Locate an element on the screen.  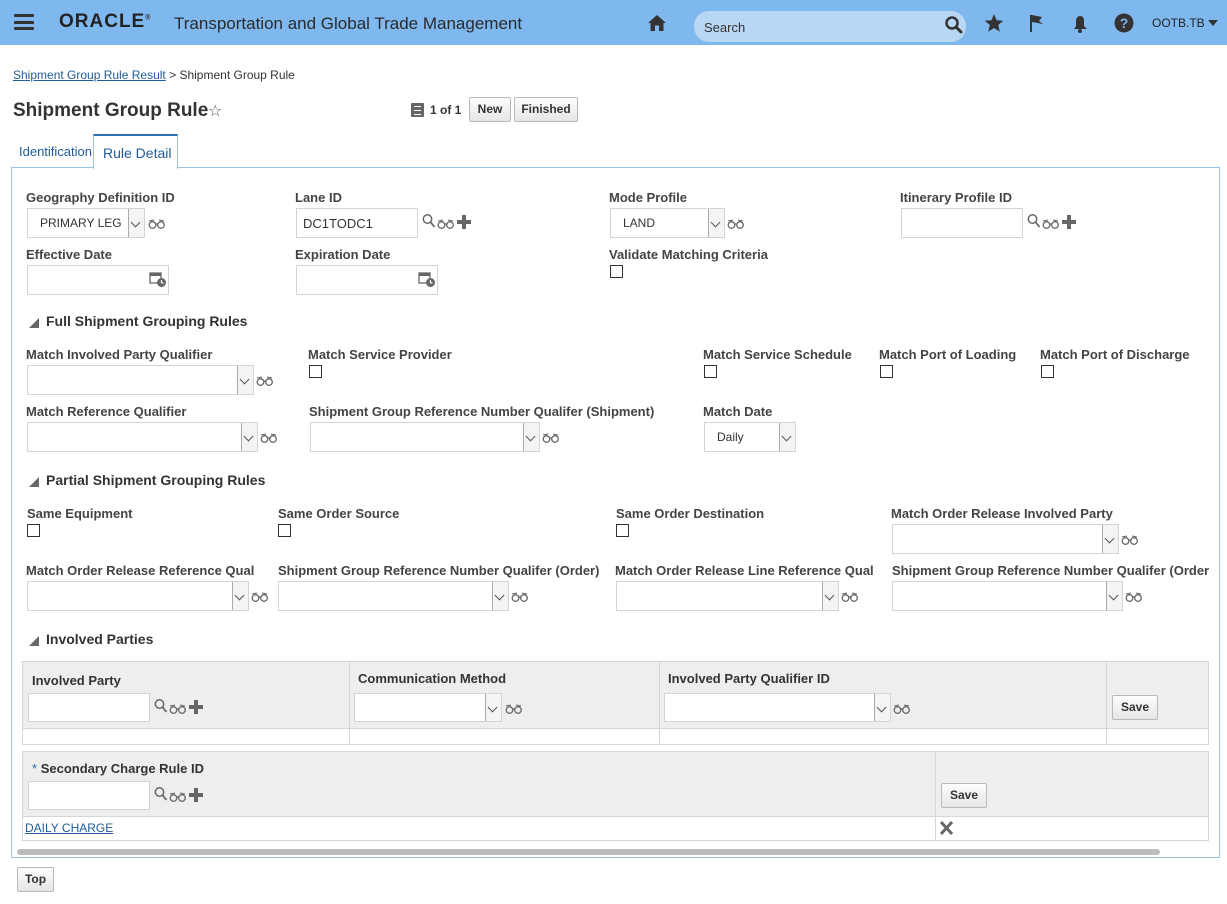
favorite-star-icon: ☆ is located at coordinates (215, 111).